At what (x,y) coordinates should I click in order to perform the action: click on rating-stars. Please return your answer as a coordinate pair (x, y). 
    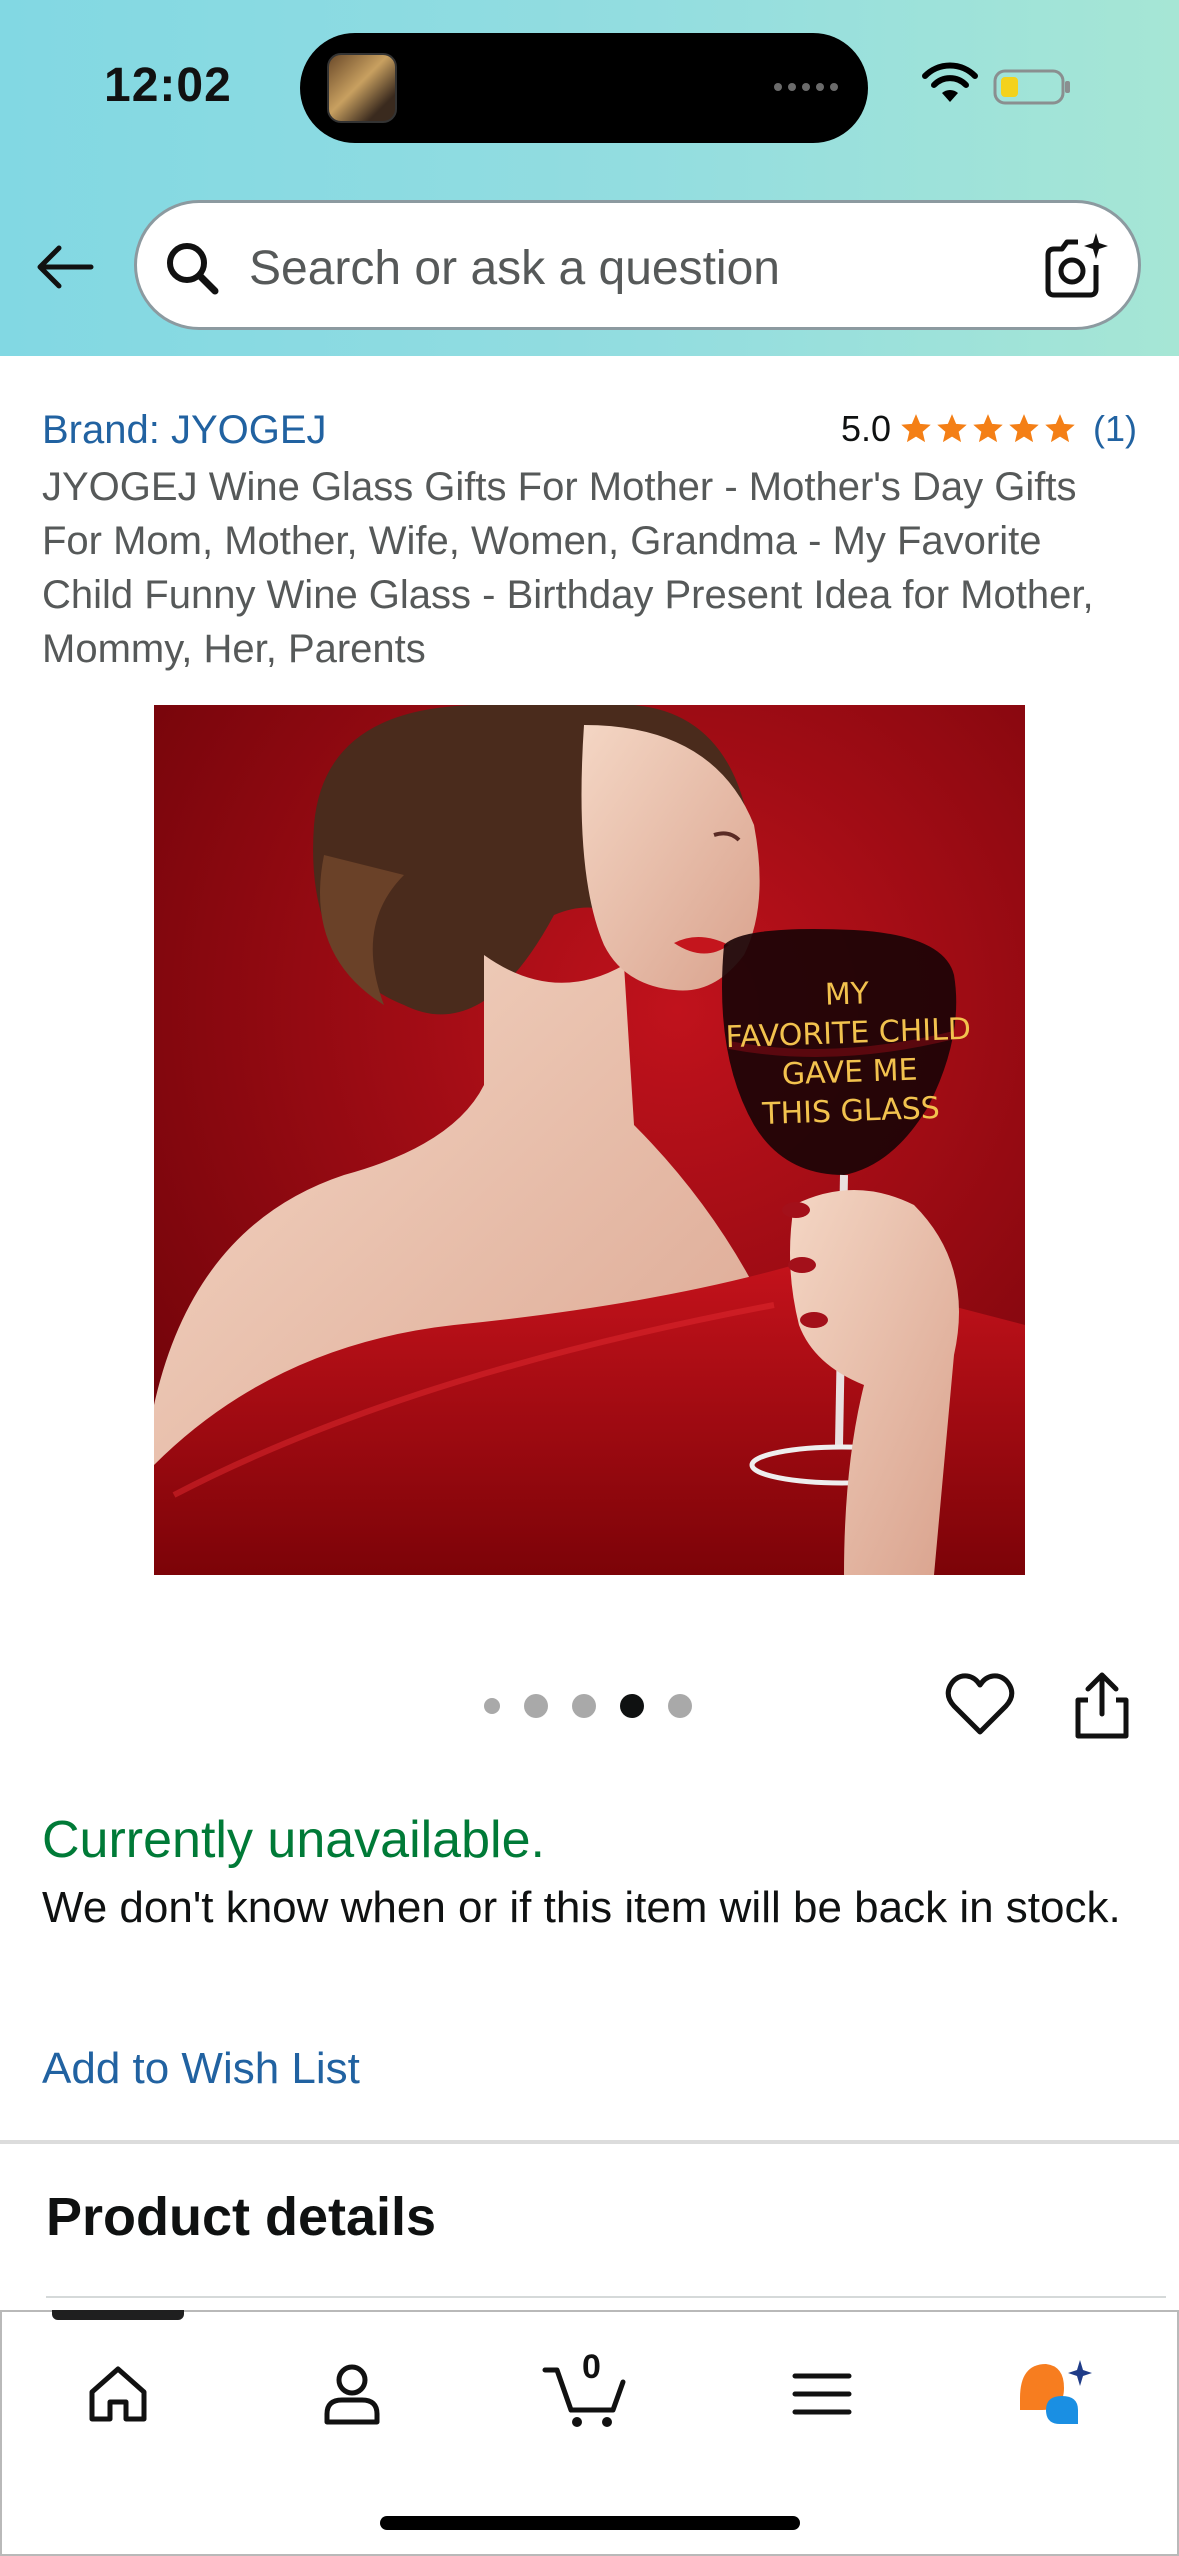
    Looking at the image, I should click on (988, 429).